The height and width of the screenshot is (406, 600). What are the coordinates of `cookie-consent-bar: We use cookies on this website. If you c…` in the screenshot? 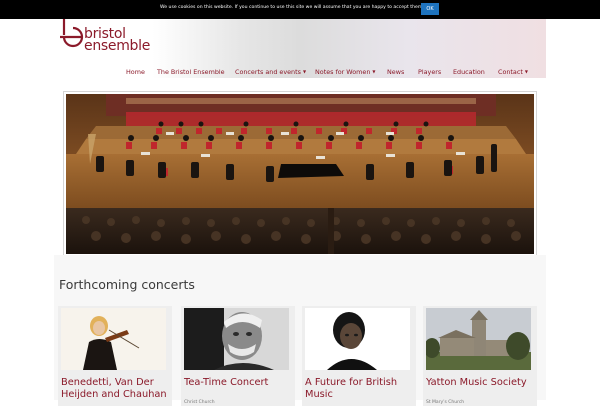 It's located at (300, 9).